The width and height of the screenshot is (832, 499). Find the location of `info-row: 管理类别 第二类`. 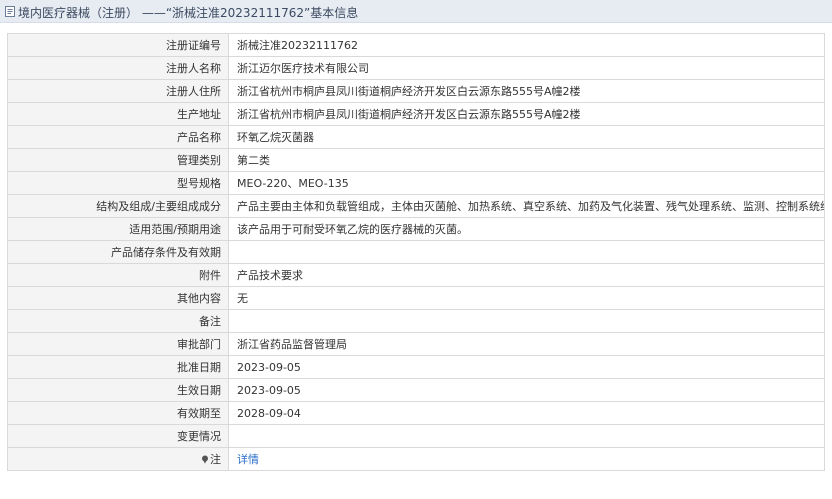

info-row: 管理类别 第二类 is located at coordinates (416, 160).